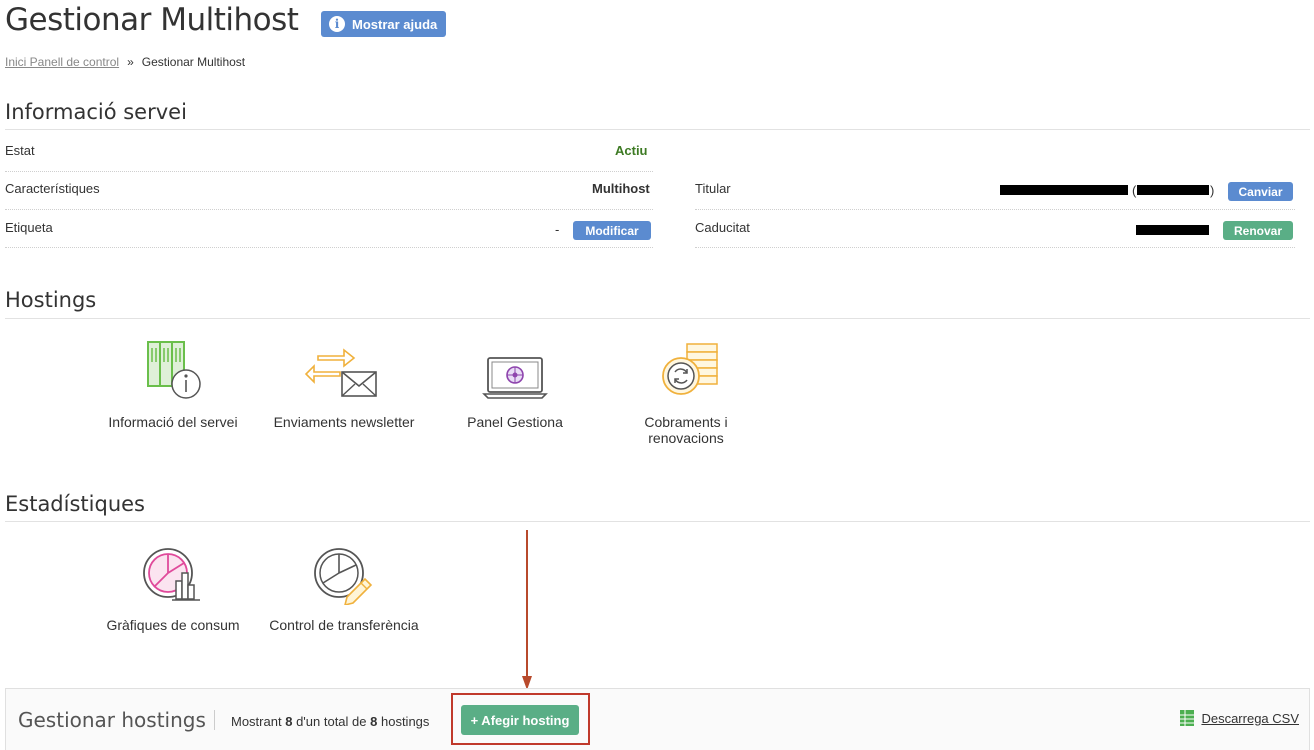 The width and height of the screenshot is (1314, 750). What do you see at coordinates (515, 422) in the screenshot?
I see `tile-panel-gestiona-label: Panel Gestiona` at bounding box center [515, 422].